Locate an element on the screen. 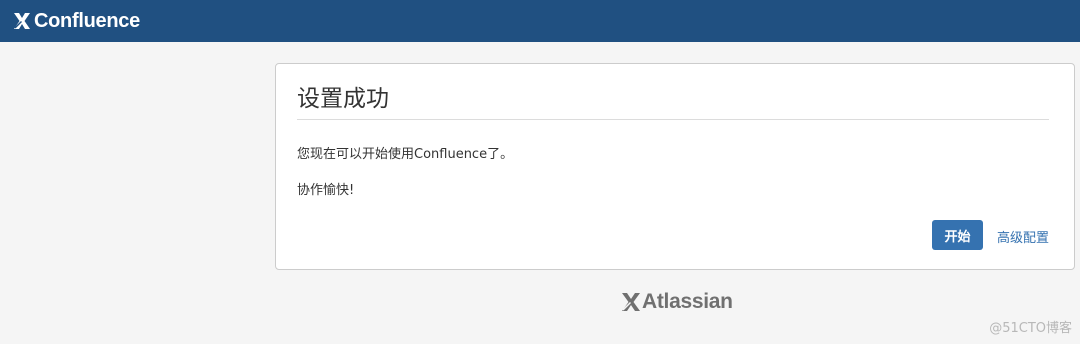  brand-name: Confluence is located at coordinates (87, 20).